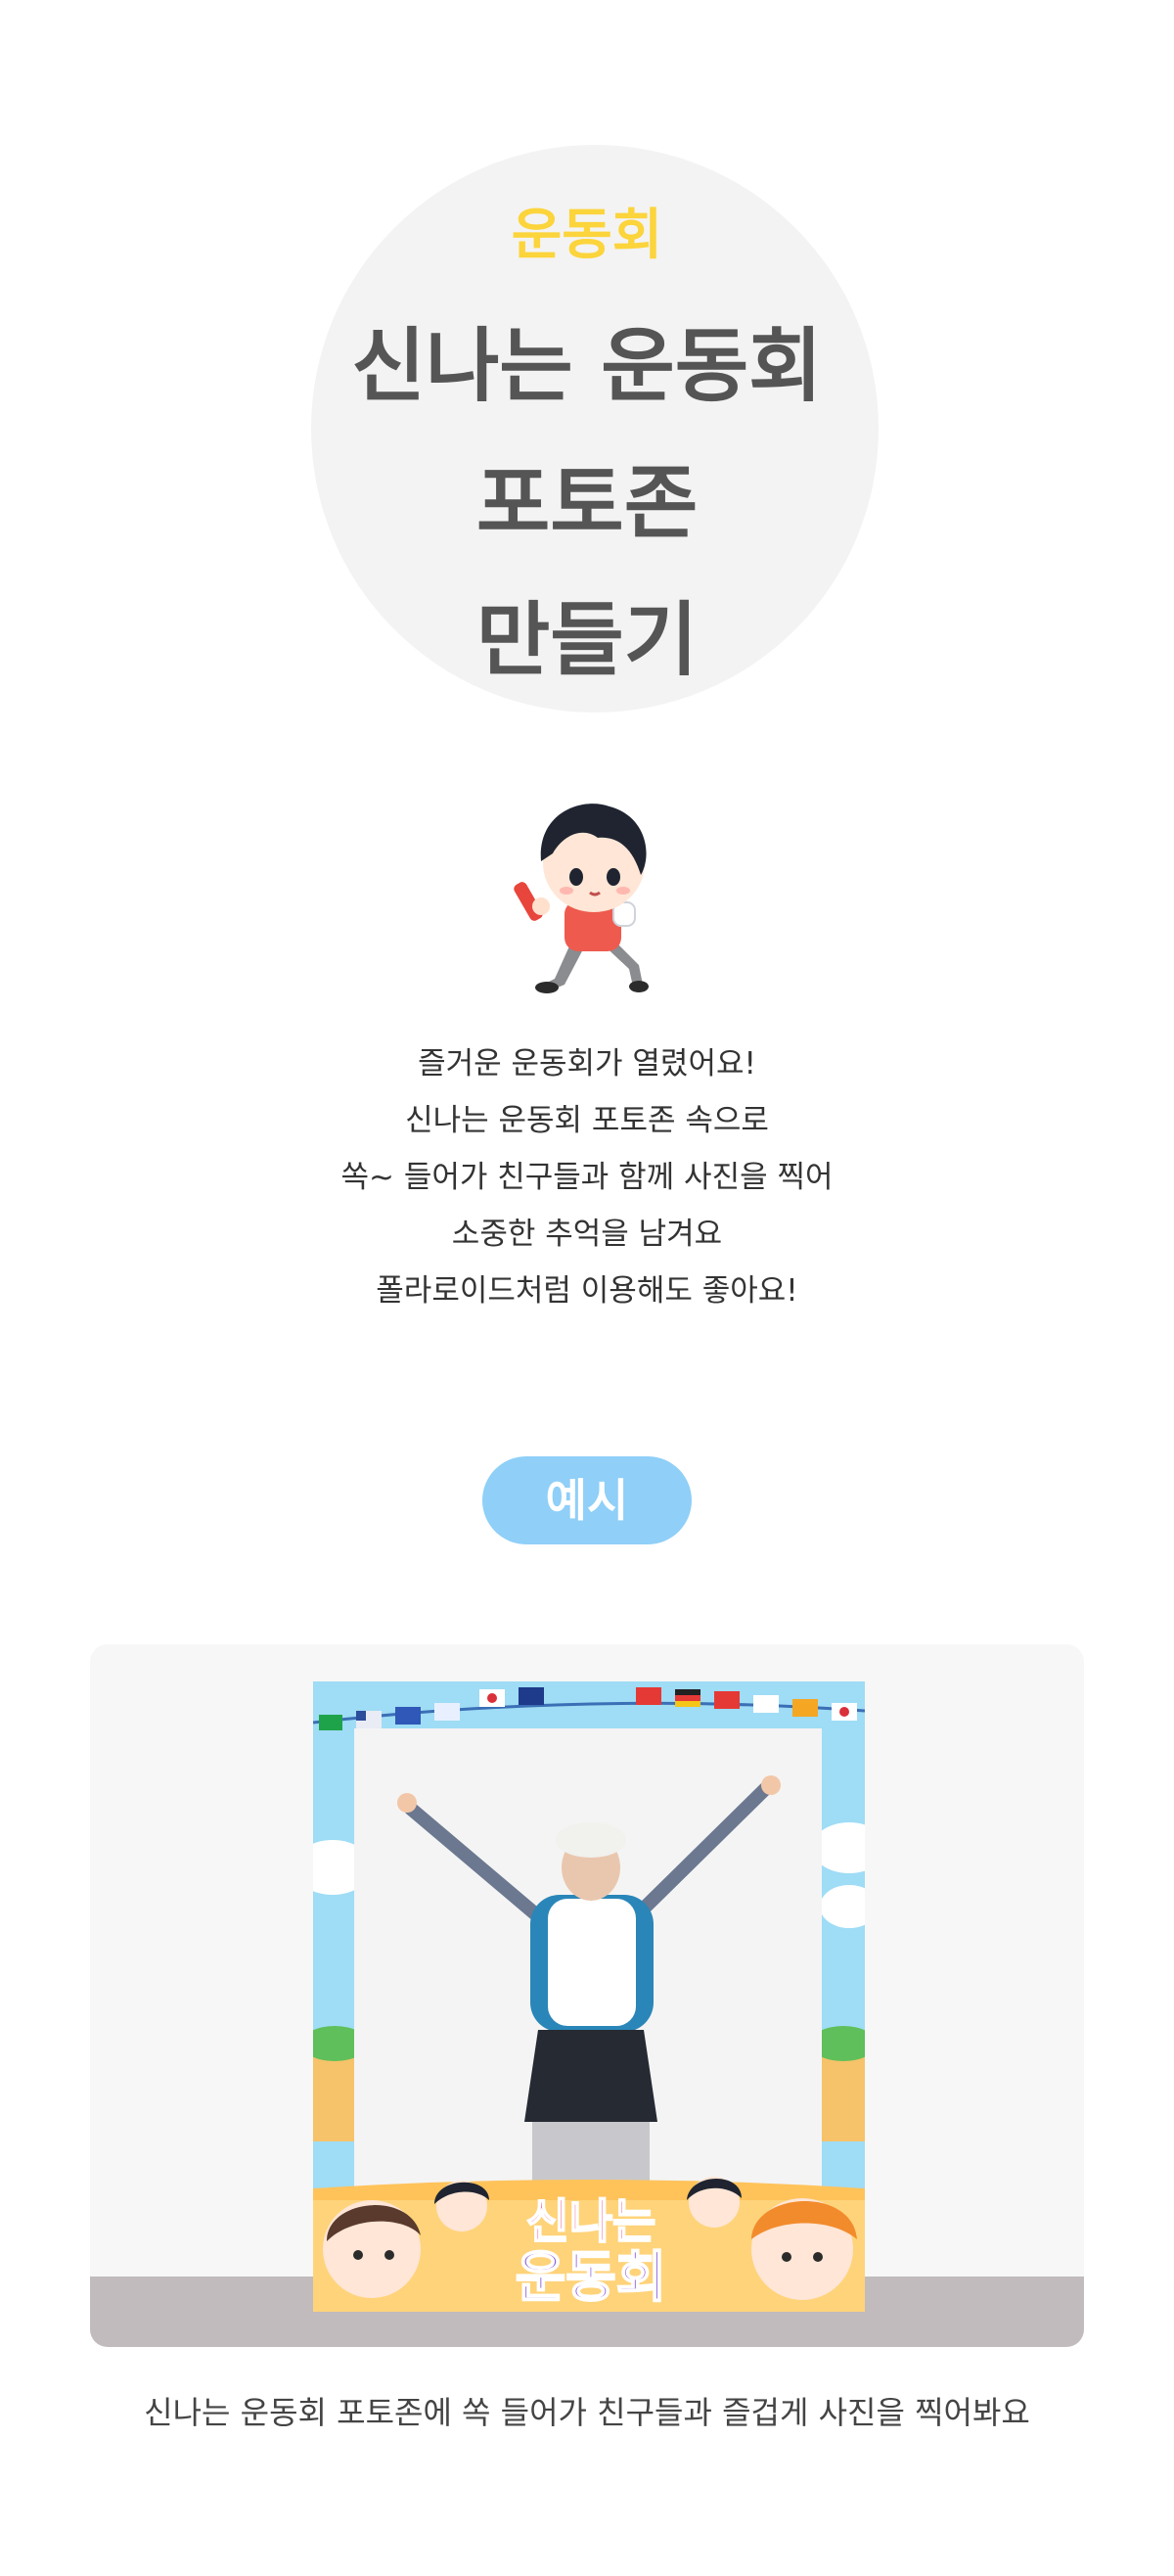  I want to click on example-badge: 예시, so click(587, 1500).